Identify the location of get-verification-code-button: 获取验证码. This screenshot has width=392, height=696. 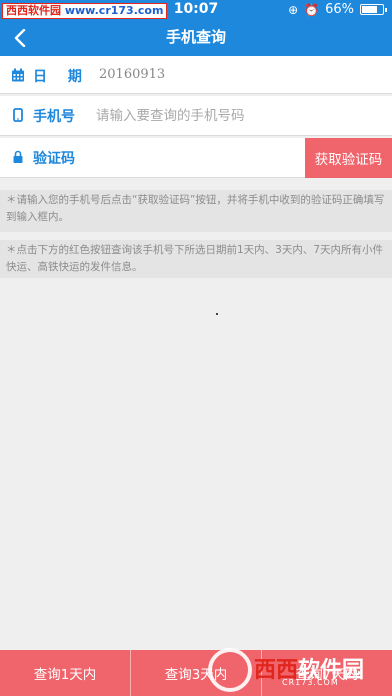
(348, 158).